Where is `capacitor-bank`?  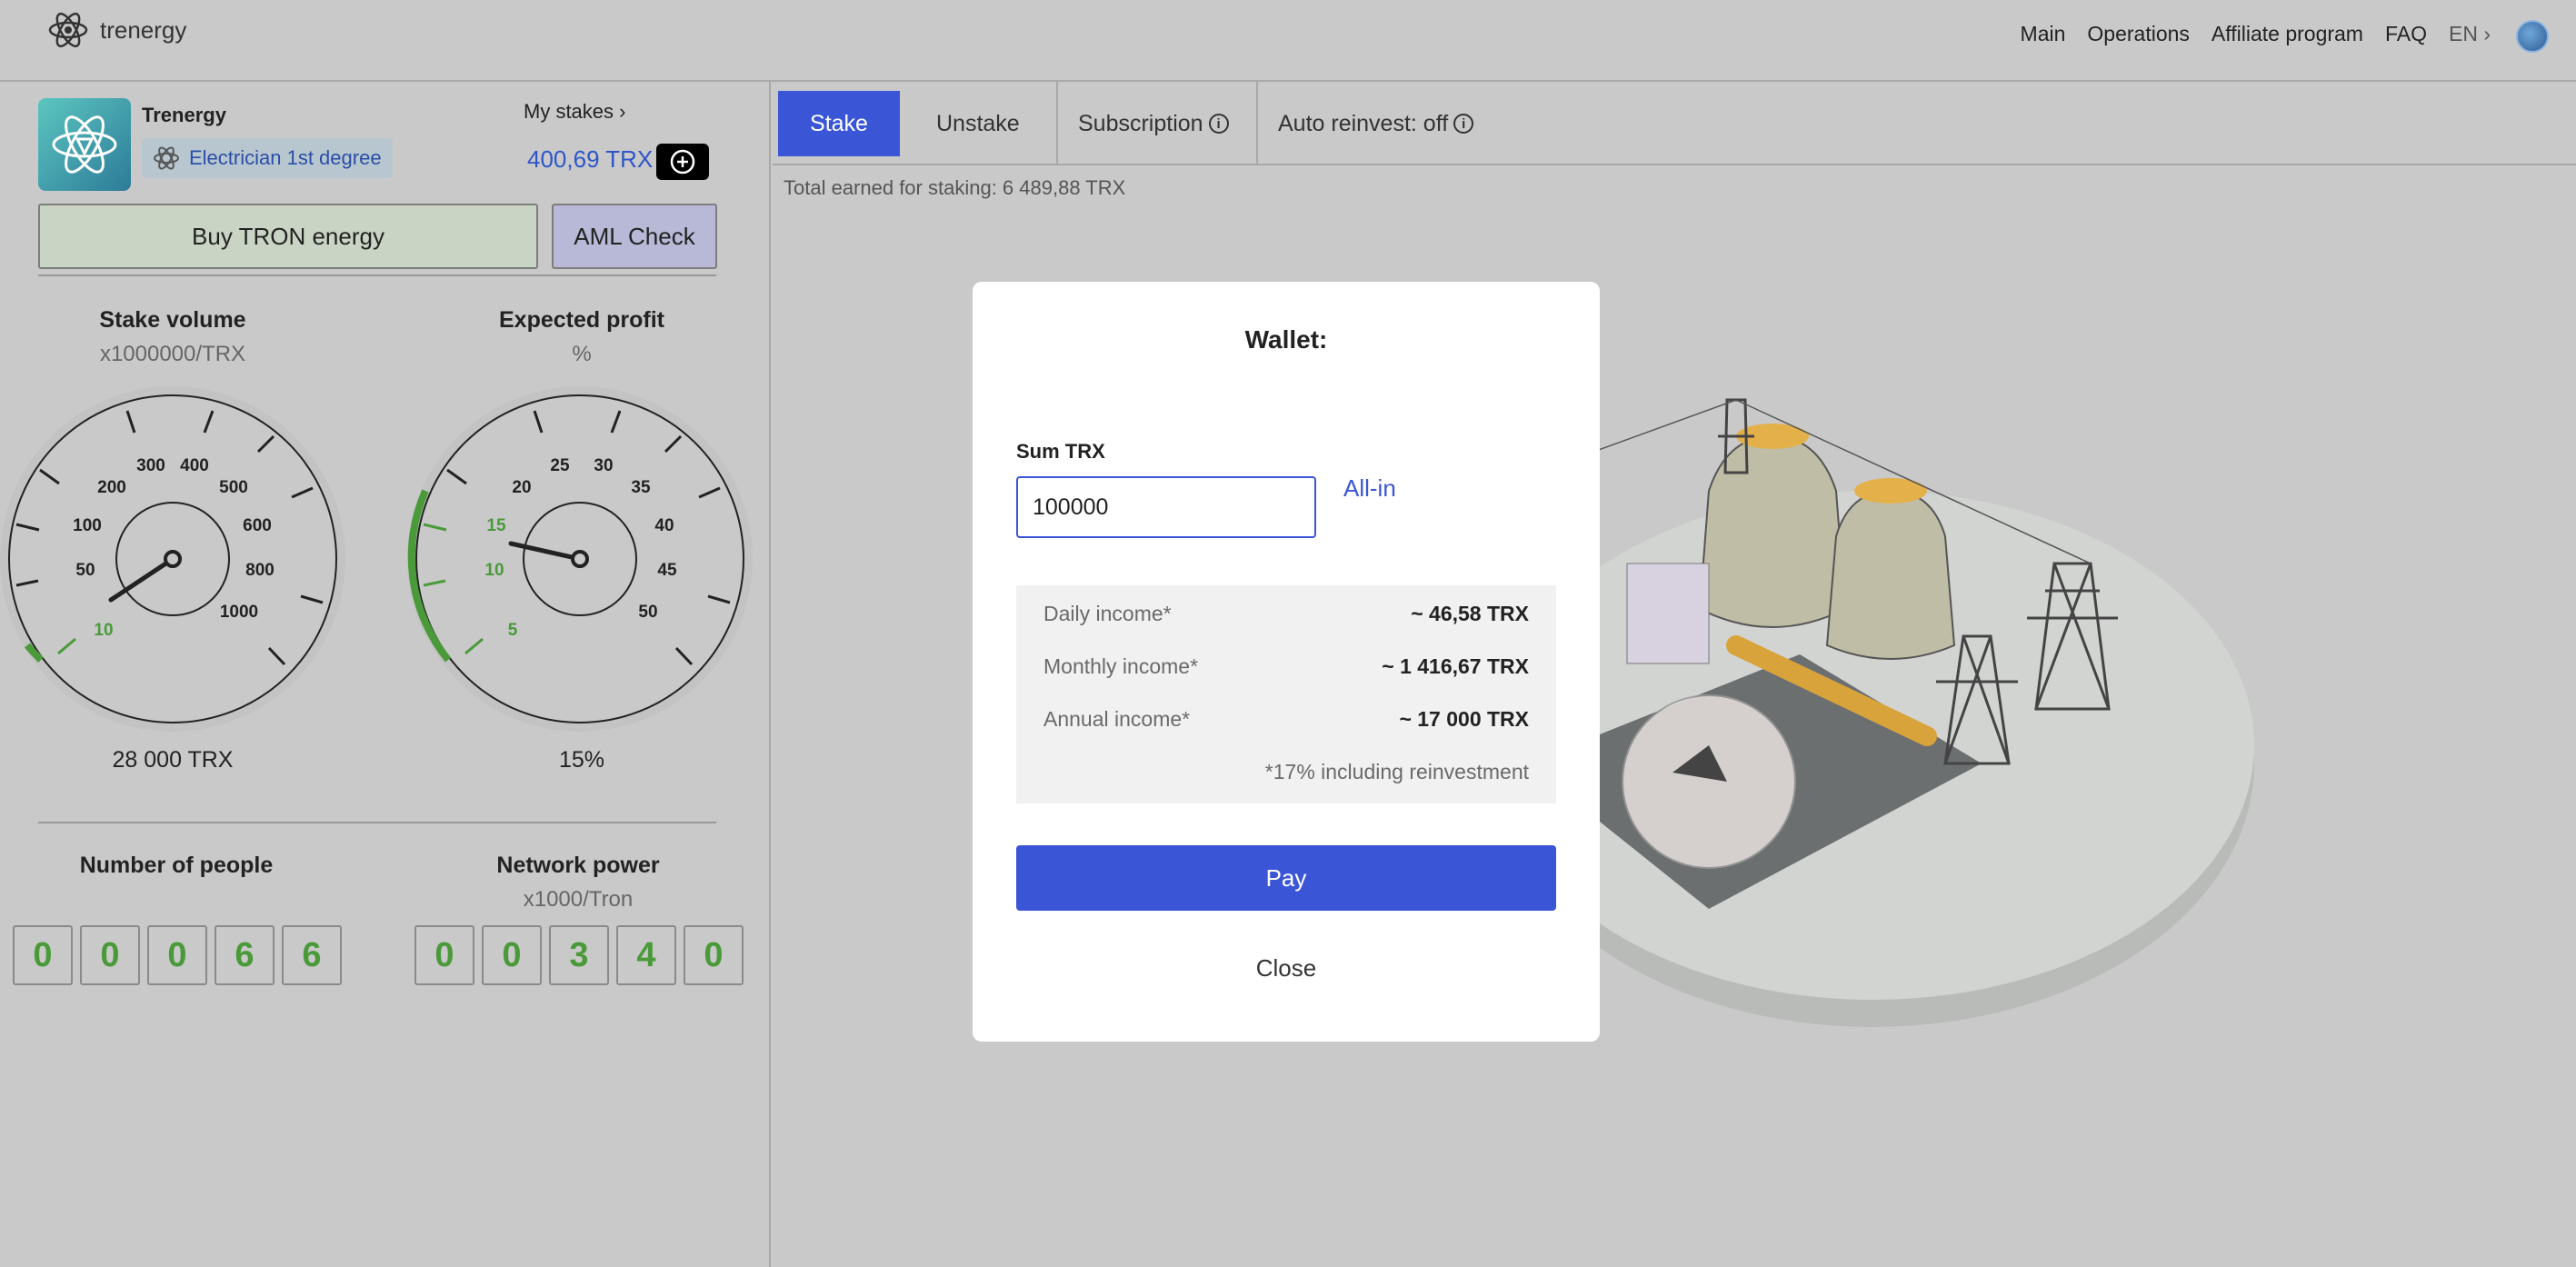 capacitor-bank is located at coordinates (1668, 613).